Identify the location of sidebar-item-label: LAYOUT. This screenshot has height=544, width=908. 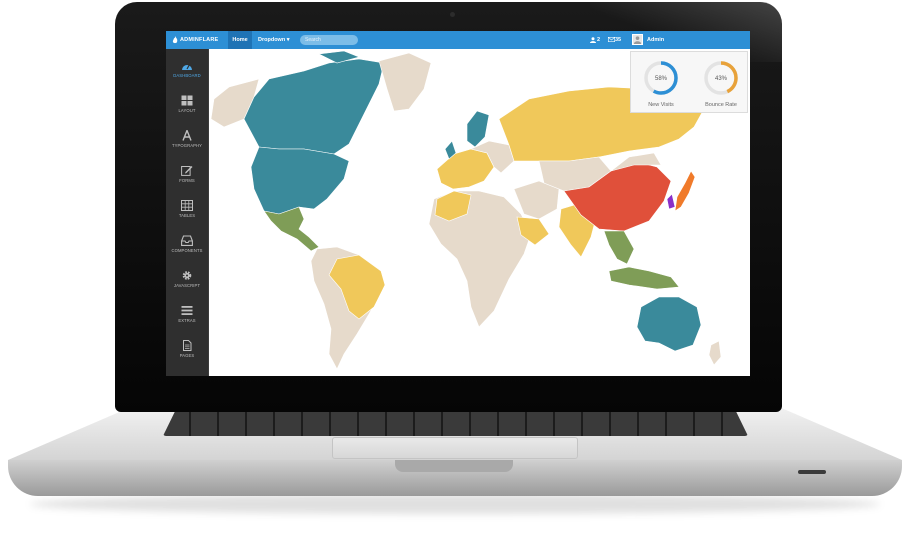
(187, 110).